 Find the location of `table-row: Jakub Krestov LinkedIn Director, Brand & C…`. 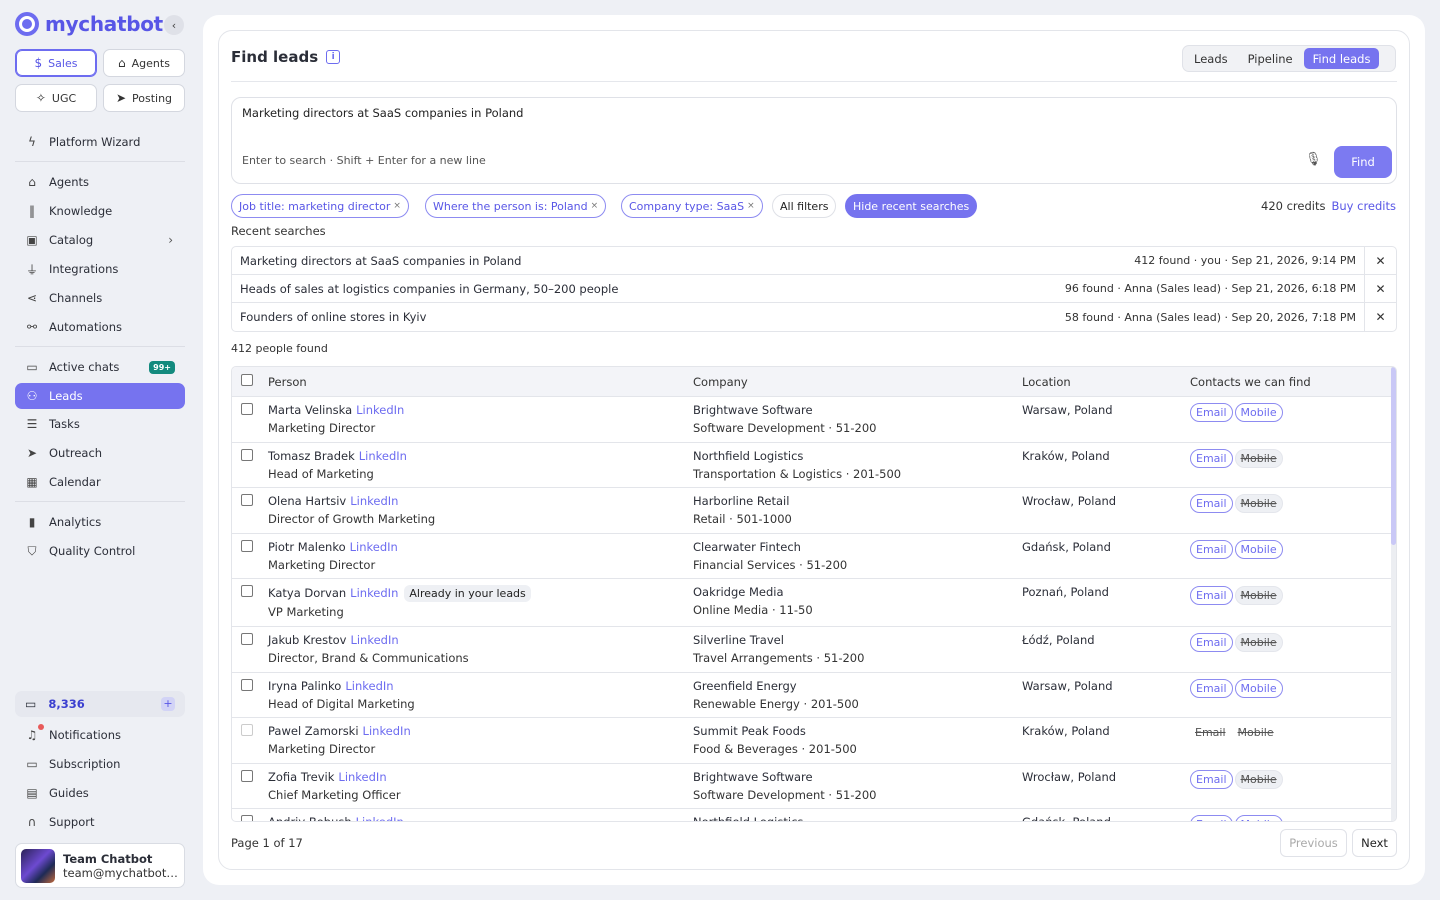

table-row: Jakub Krestov LinkedIn Director, Brand & C… is located at coordinates (814, 650).